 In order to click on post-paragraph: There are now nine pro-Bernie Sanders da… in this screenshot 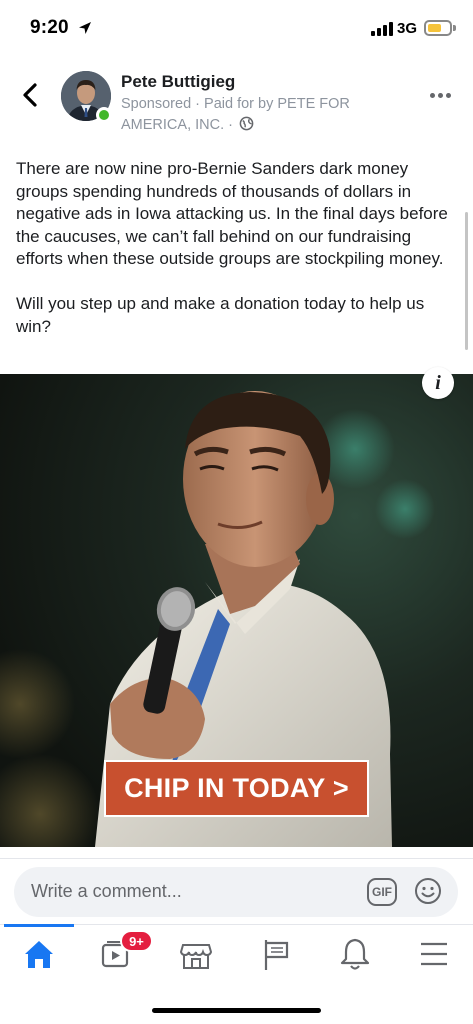, I will do `click(232, 213)`.